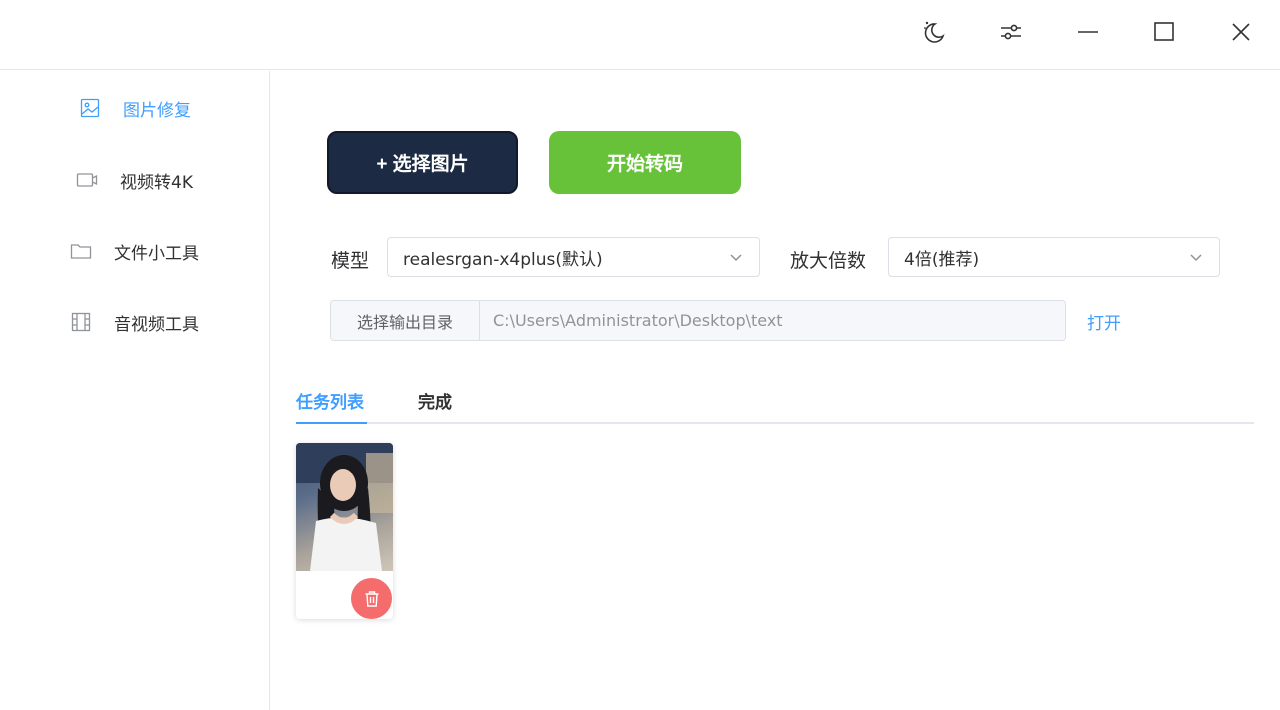 The width and height of the screenshot is (1280, 710). Describe the element at coordinates (772, 320) in the screenshot. I see `output-path-input` at that location.